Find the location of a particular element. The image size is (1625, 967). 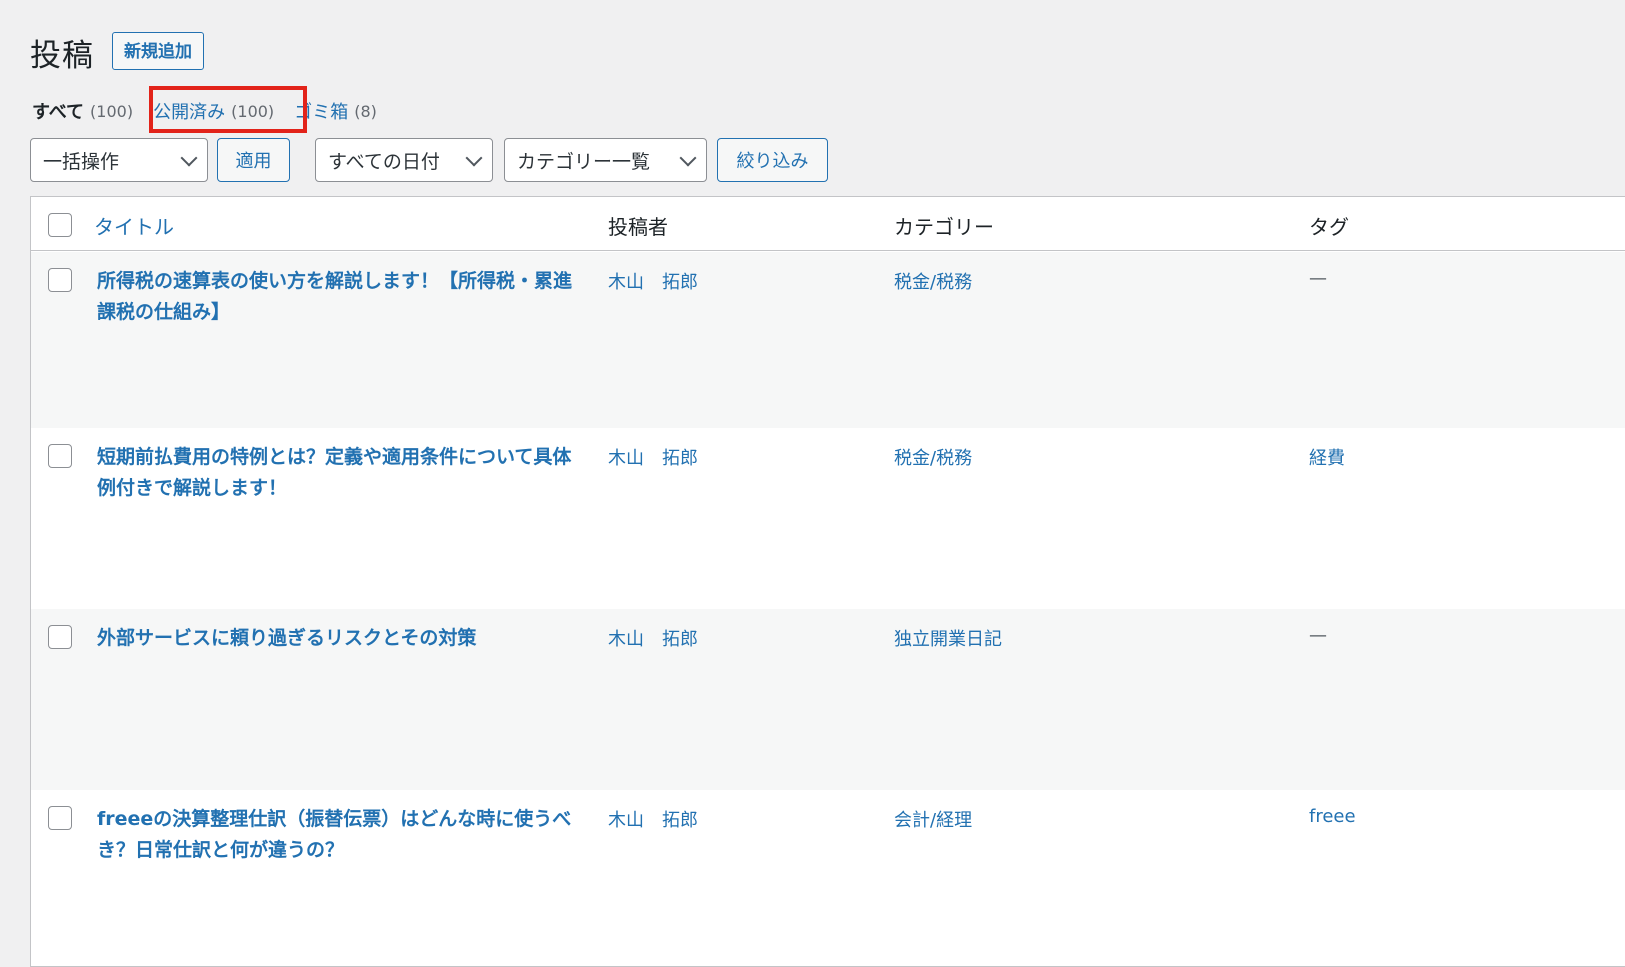

add-new-button: 新規追加 is located at coordinates (158, 51).